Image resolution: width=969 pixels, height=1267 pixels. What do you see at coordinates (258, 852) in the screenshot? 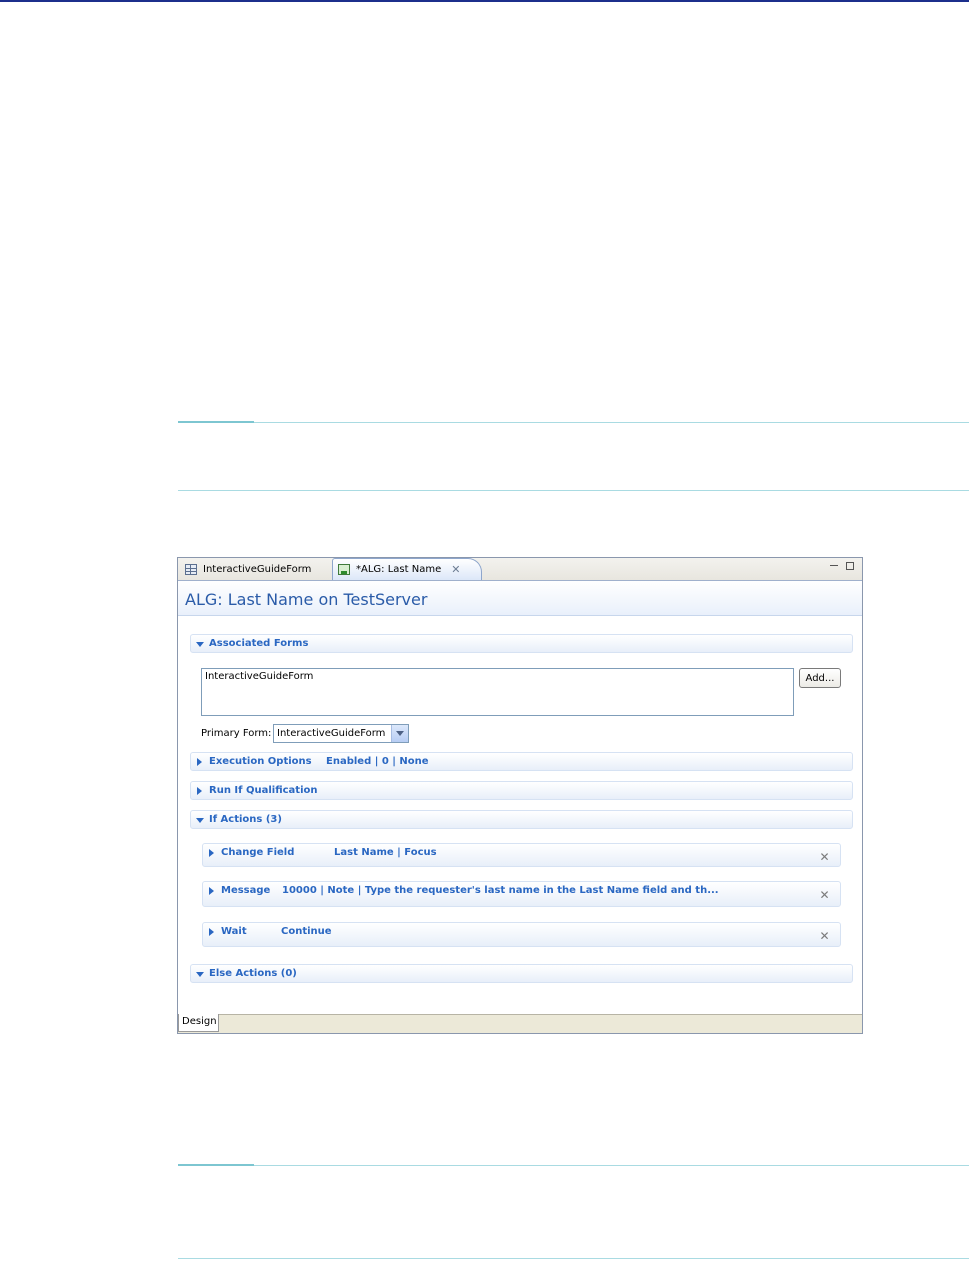
I see `action-type: Change Field` at bounding box center [258, 852].